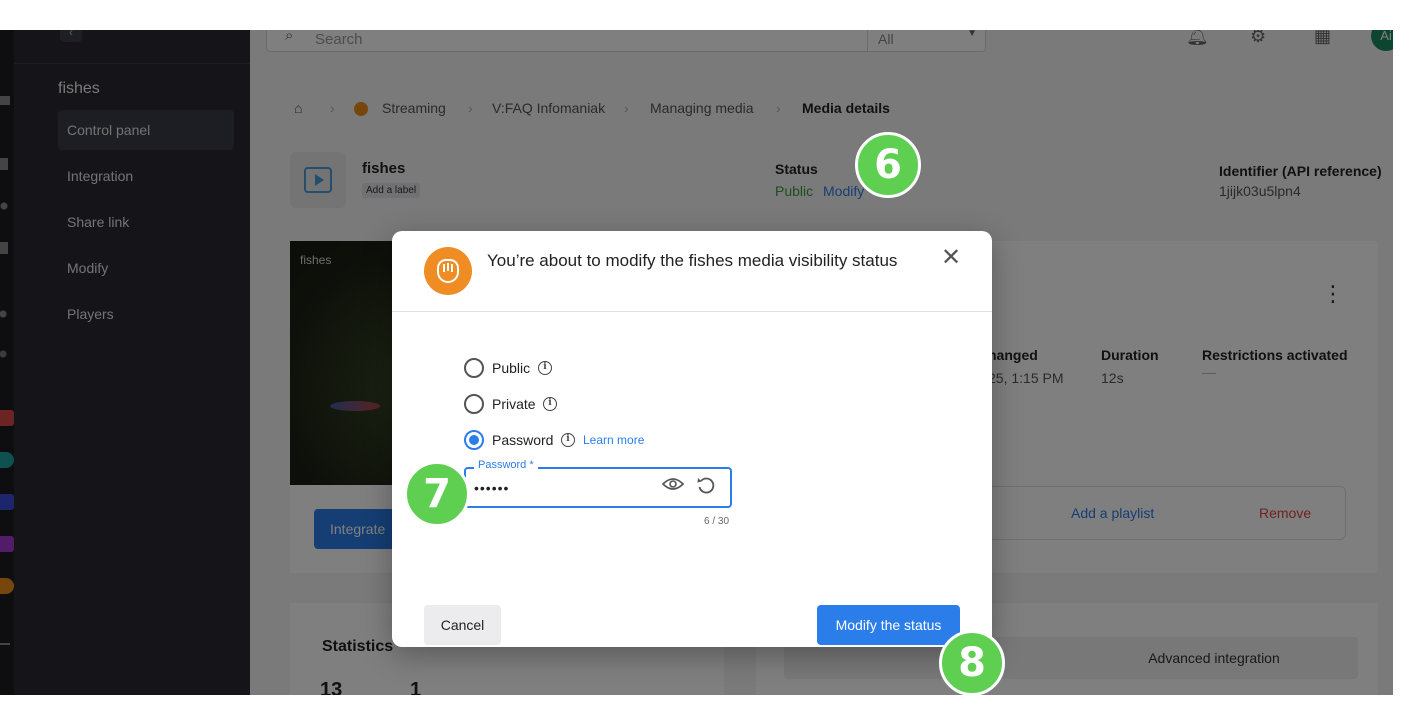 The width and height of the screenshot is (1423, 725). I want to click on option-label: Public, so click(511, 368).